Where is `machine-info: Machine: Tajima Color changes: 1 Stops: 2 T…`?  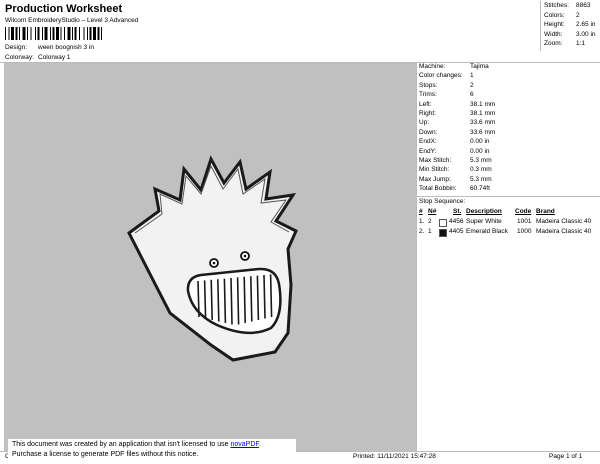
machine-info: Machine: Tajima Color changes: 1 Stops: 2 T… is located at coordinates (508, 128).